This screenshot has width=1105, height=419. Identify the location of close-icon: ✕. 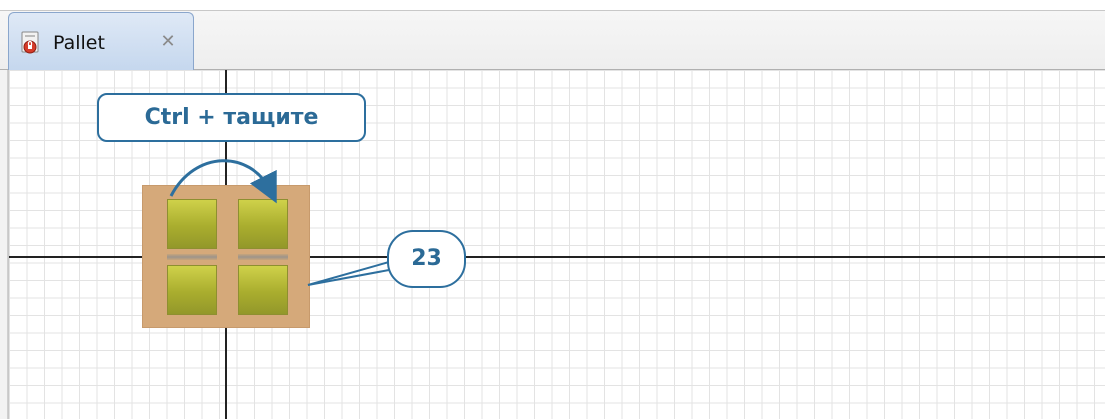
(168, 42).